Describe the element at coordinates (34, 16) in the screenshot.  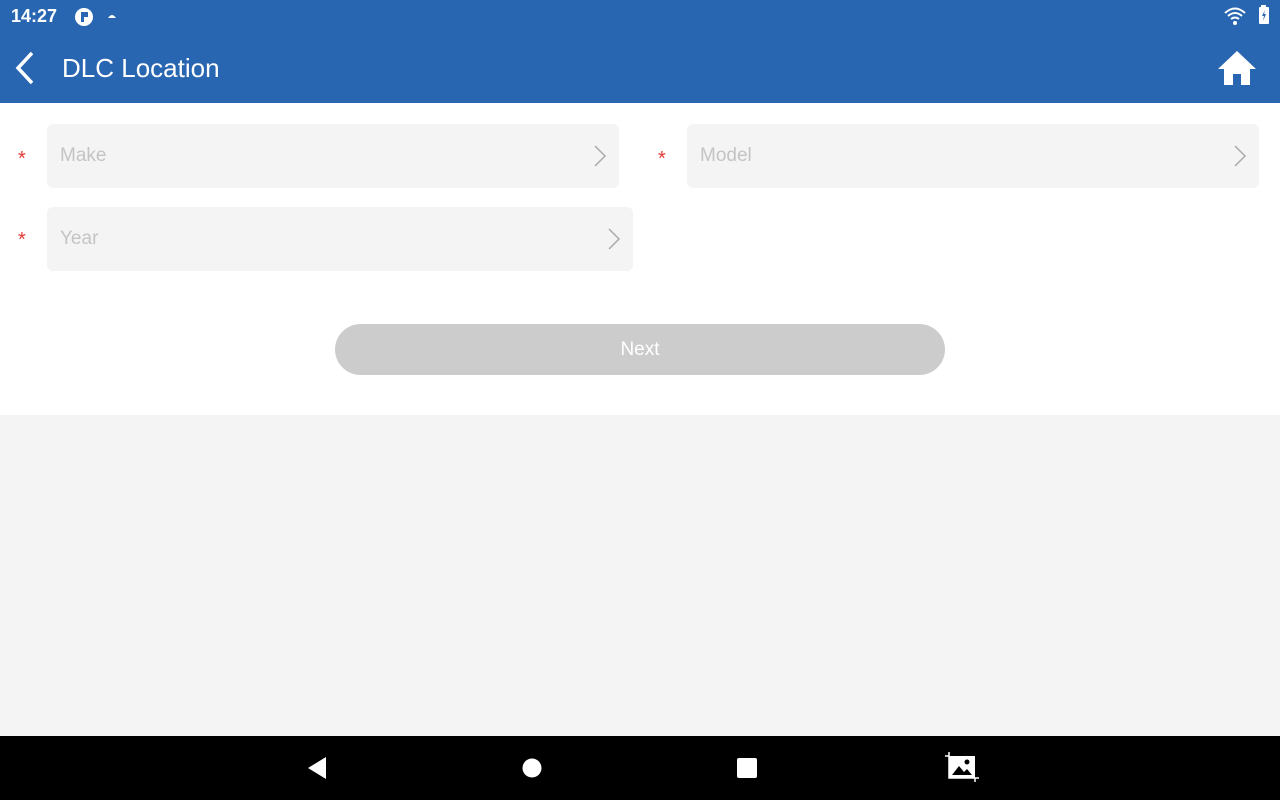
I see `status-time: 14:27` at that location.